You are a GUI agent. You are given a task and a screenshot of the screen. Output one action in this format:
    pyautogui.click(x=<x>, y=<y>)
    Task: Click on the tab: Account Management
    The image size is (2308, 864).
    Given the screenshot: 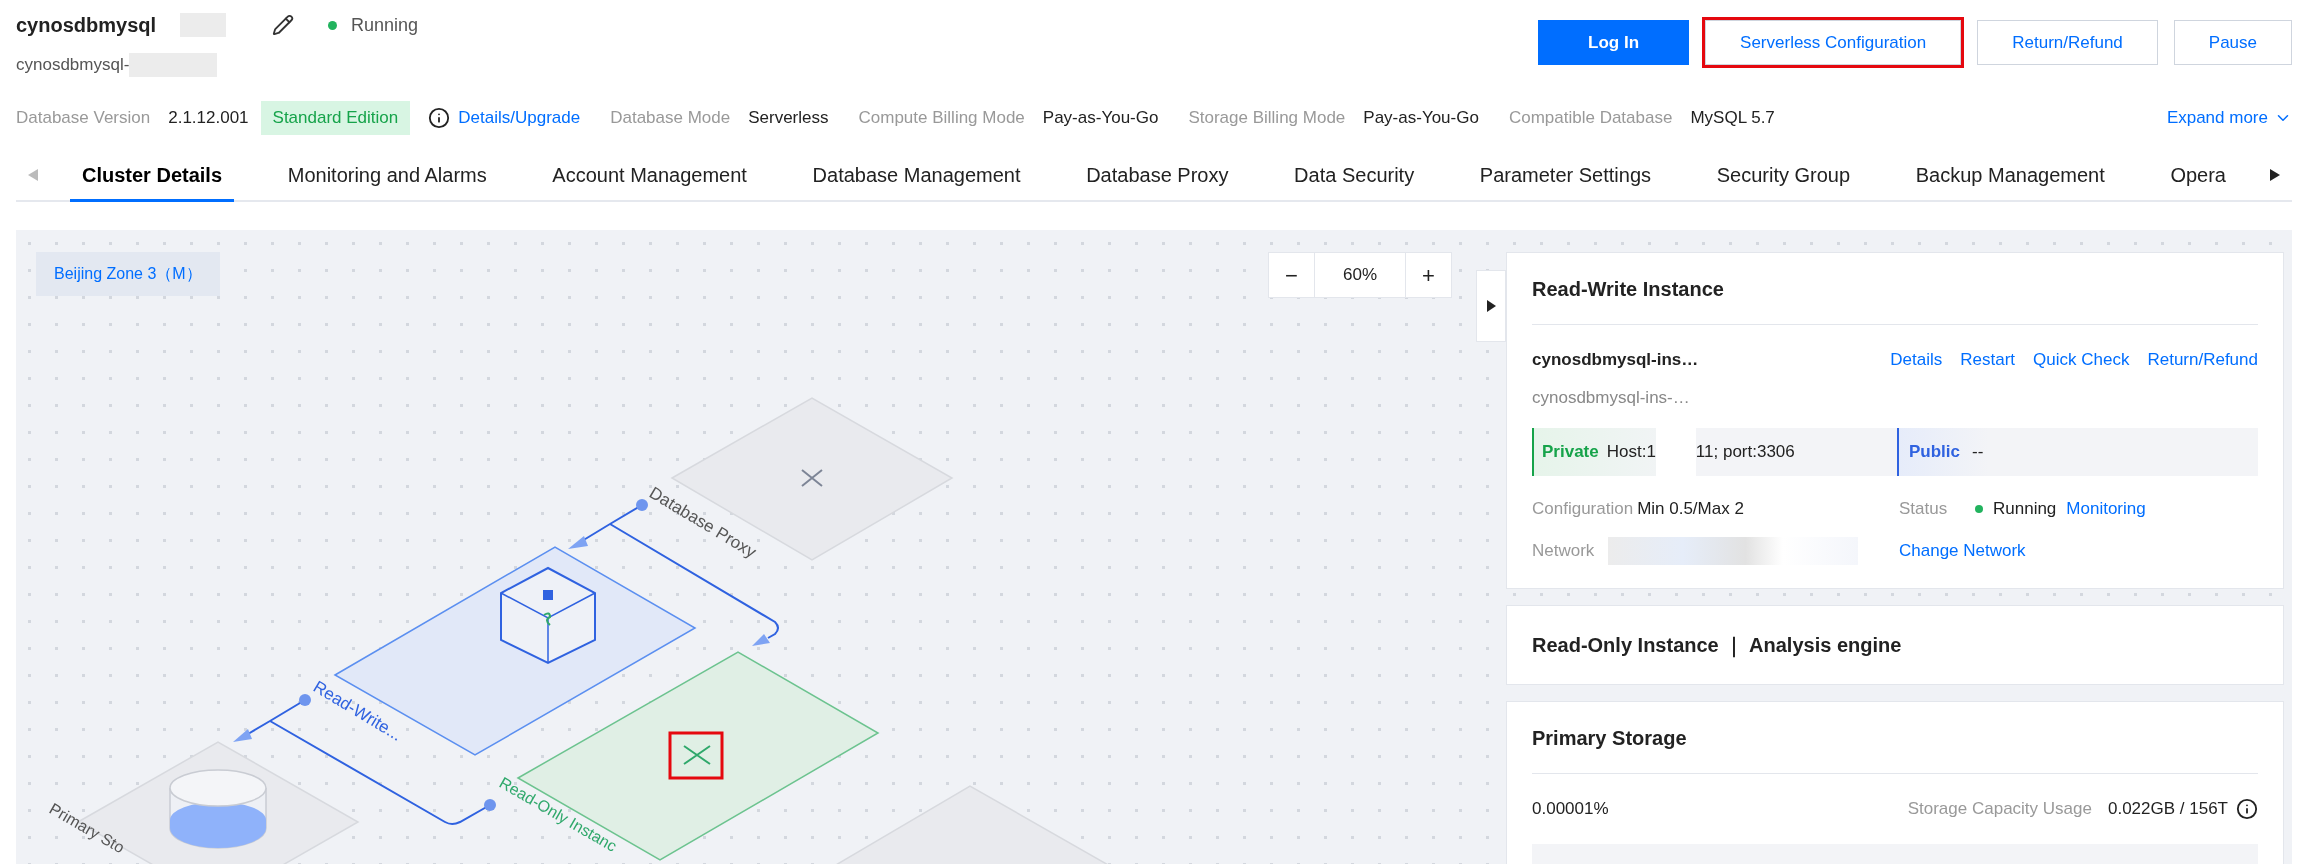 What is the action you would take?
    pyautogui.click(x=649, y=176)
    